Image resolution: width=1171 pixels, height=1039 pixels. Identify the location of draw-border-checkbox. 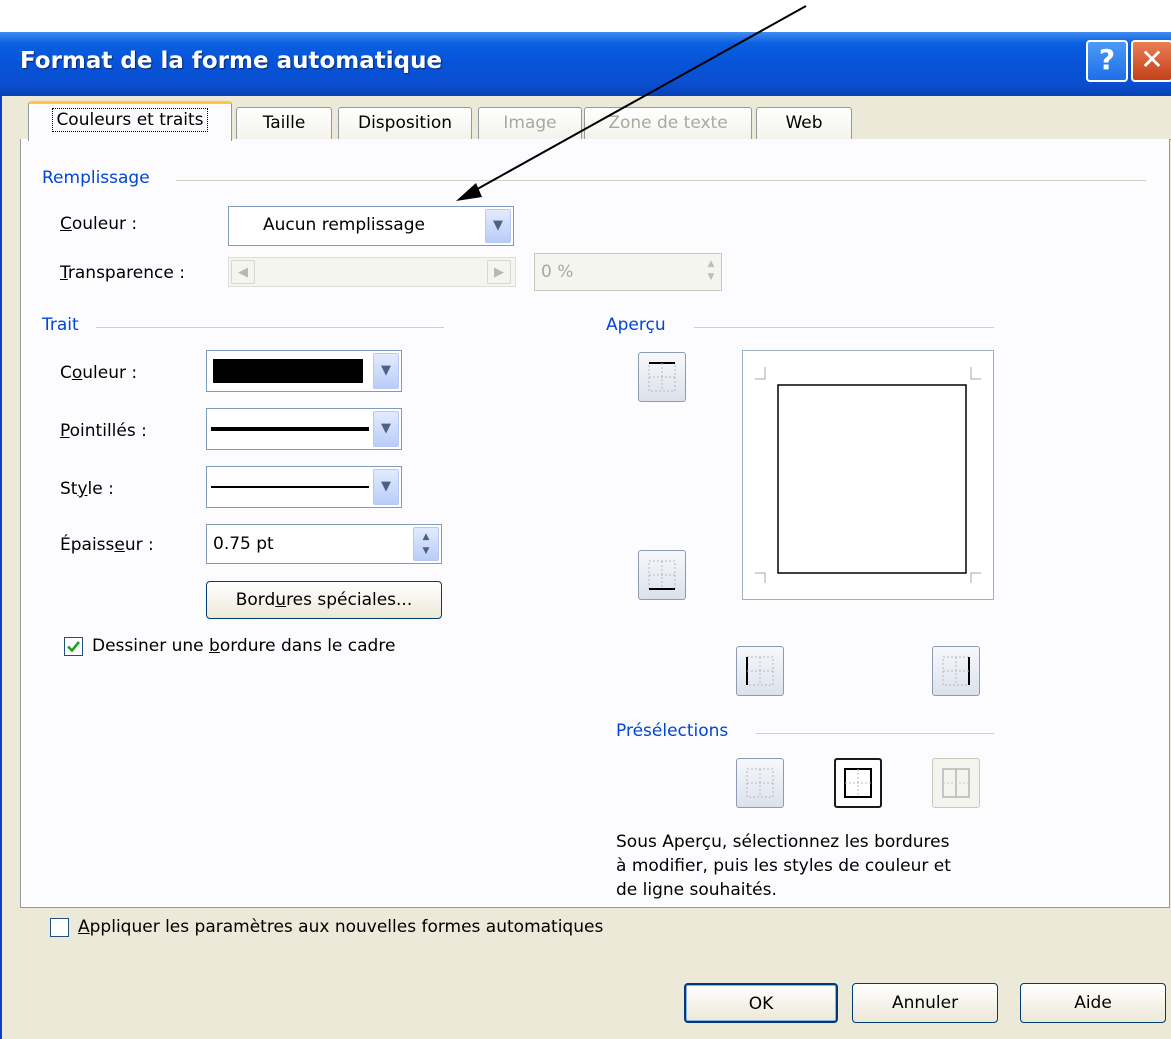
(73, 646).